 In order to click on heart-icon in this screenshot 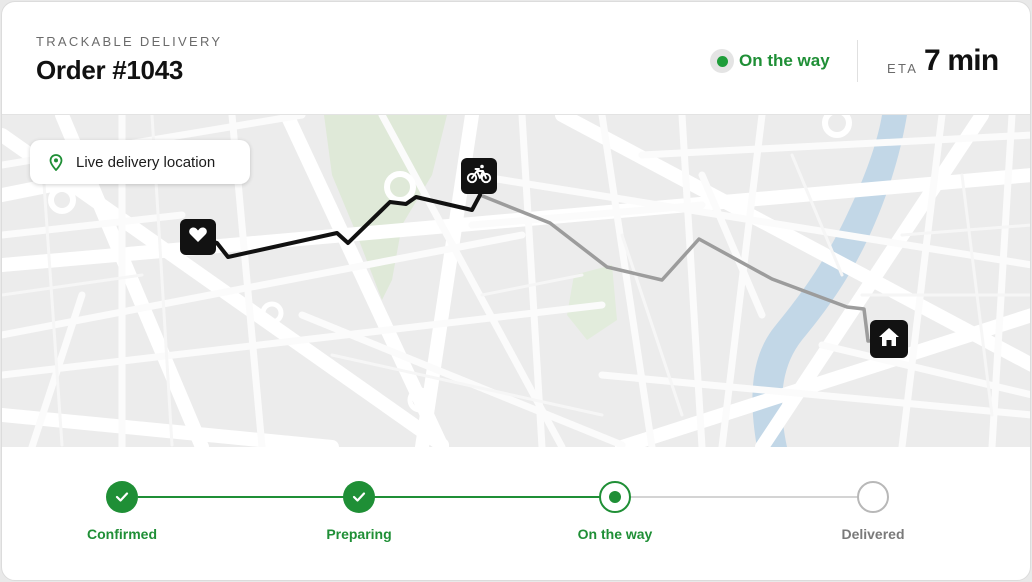, I will do `click(198, 237)`.